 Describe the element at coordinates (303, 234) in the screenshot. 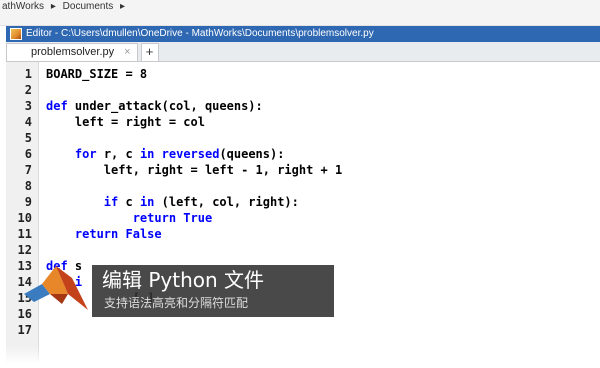

I see `code-line: 11 return False` at that location.